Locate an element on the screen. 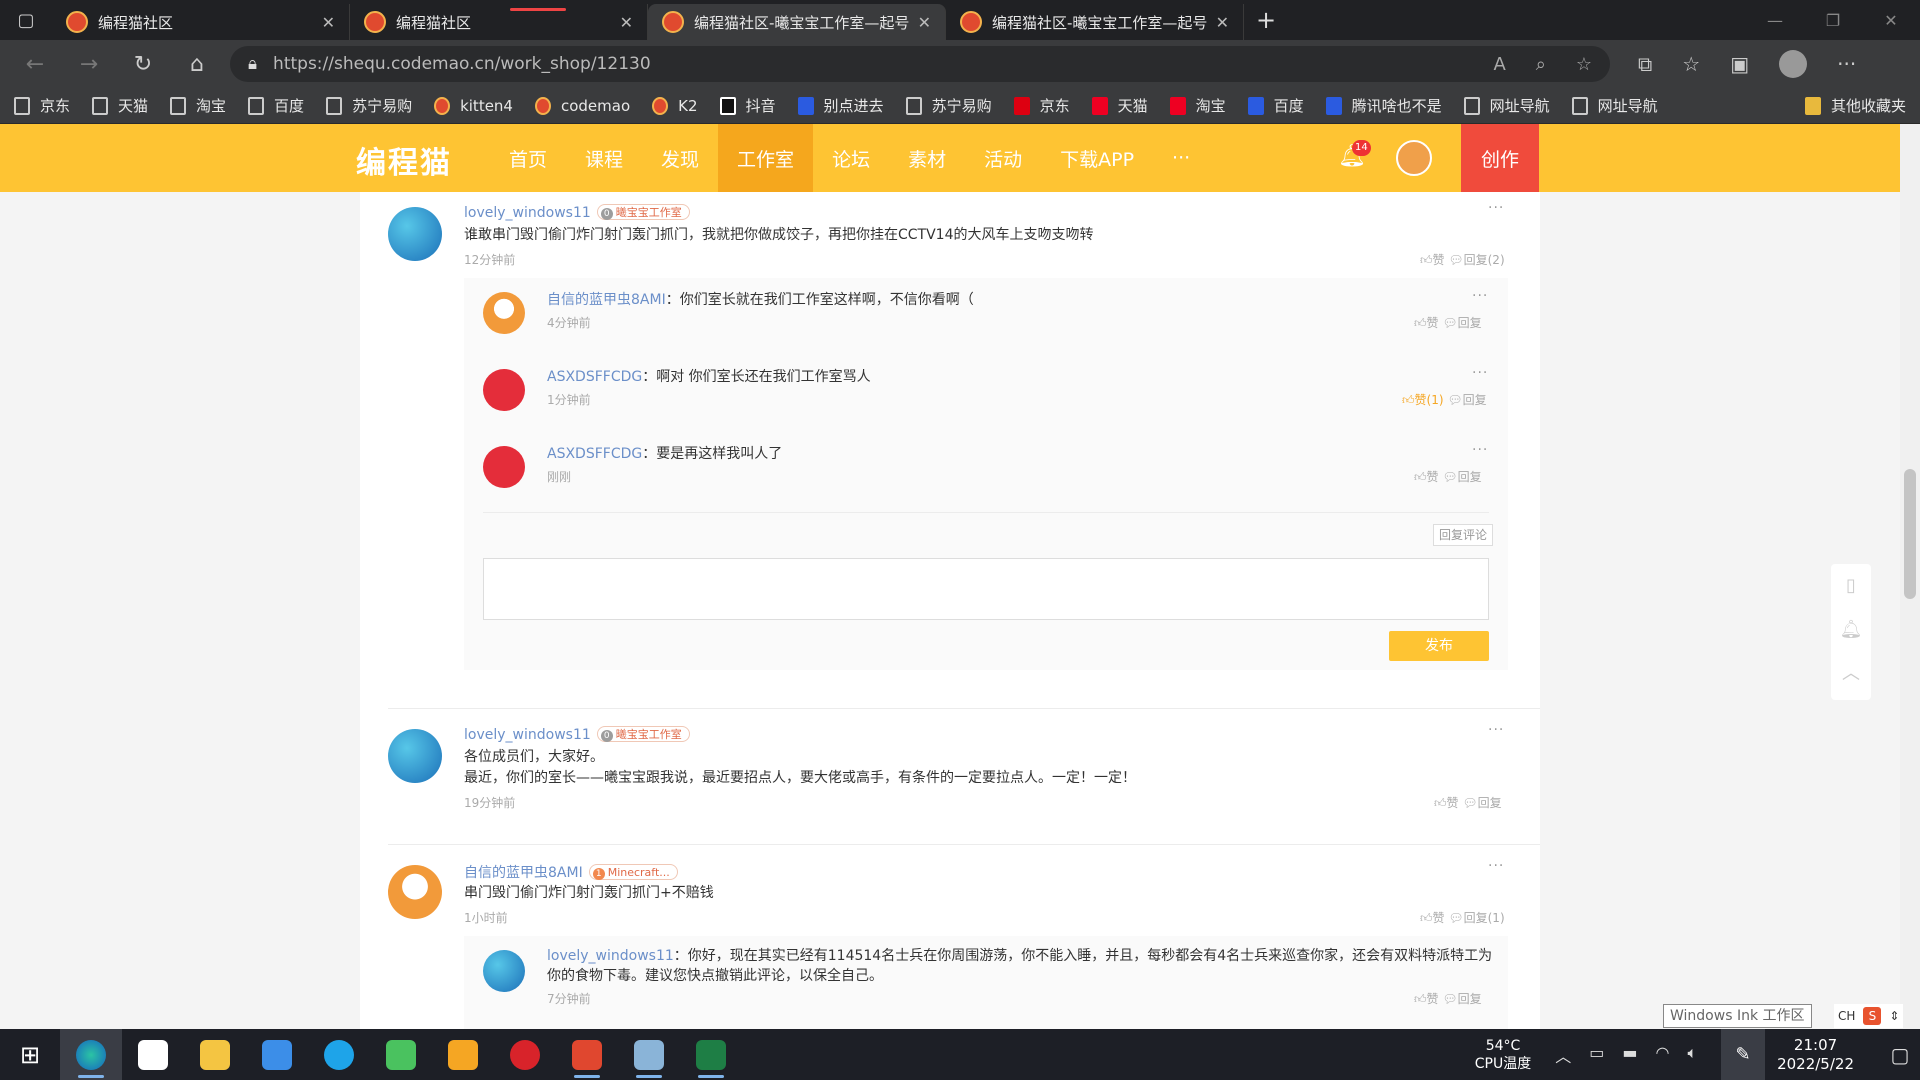  taskbar-mail is located at coordinates (277, 1054).